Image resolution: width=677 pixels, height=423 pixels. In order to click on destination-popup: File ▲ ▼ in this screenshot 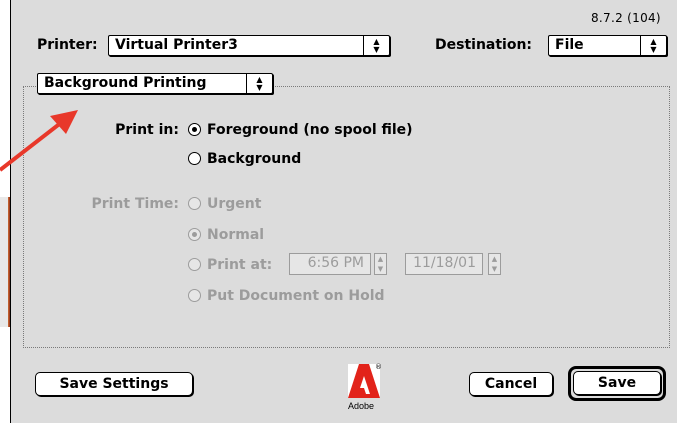, I will do `click(607, 45)`.